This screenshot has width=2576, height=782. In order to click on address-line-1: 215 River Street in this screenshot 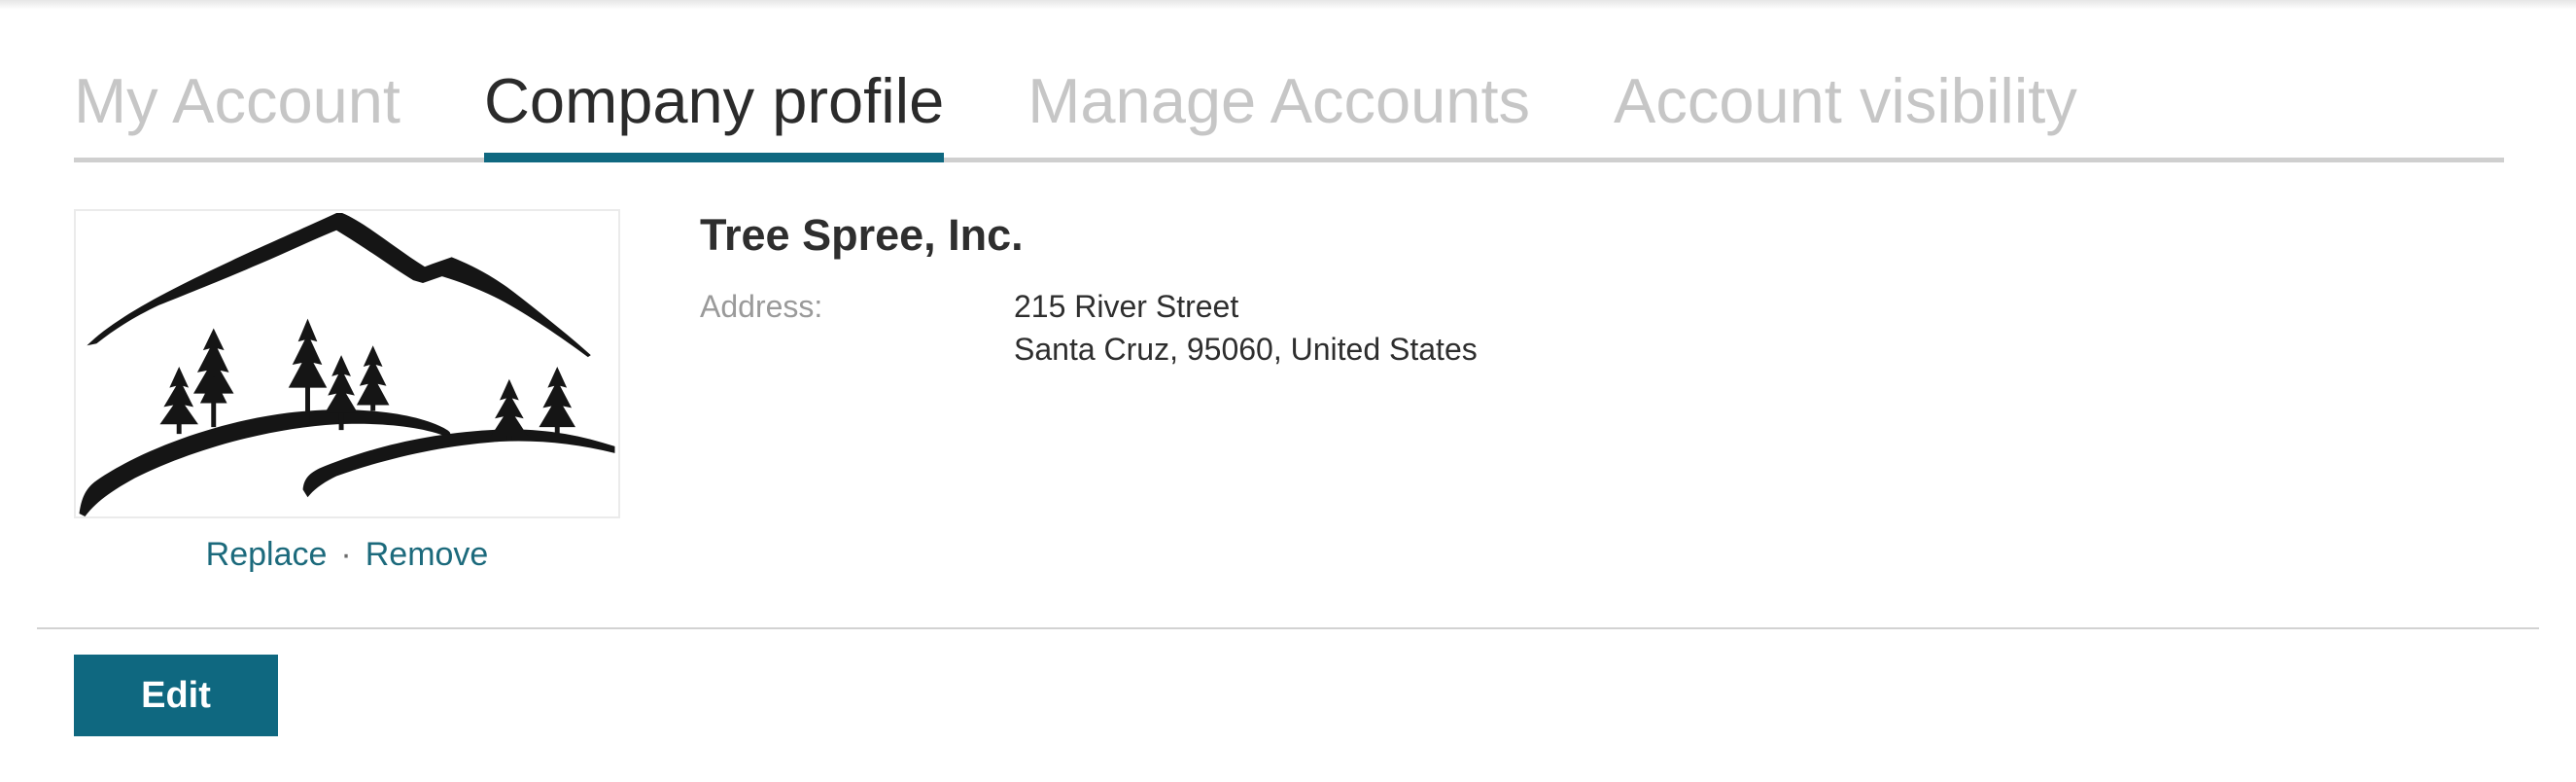, I will do `click(1127, 306)`.